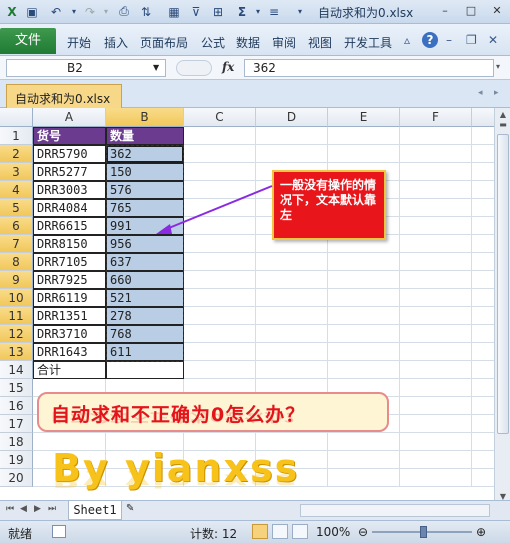 This screenshot has height=543, width=510. I want to click on tab-review: 审阅, so click(284, 42).